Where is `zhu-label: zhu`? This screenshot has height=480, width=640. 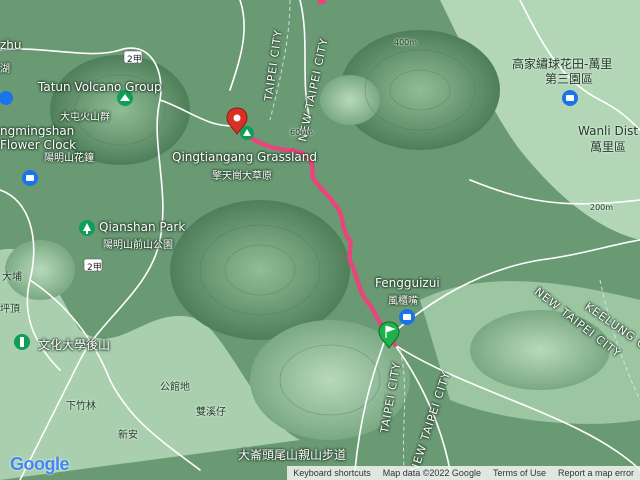
zhu-label: zhu is located at coordinates (11, 45).